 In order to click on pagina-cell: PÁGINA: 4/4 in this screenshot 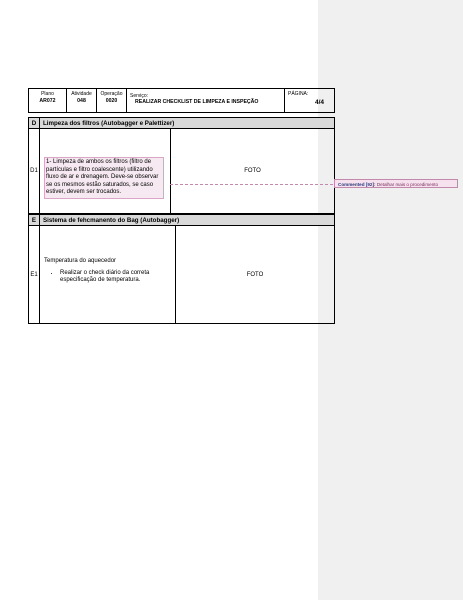, I will do `click(309, 100)`.